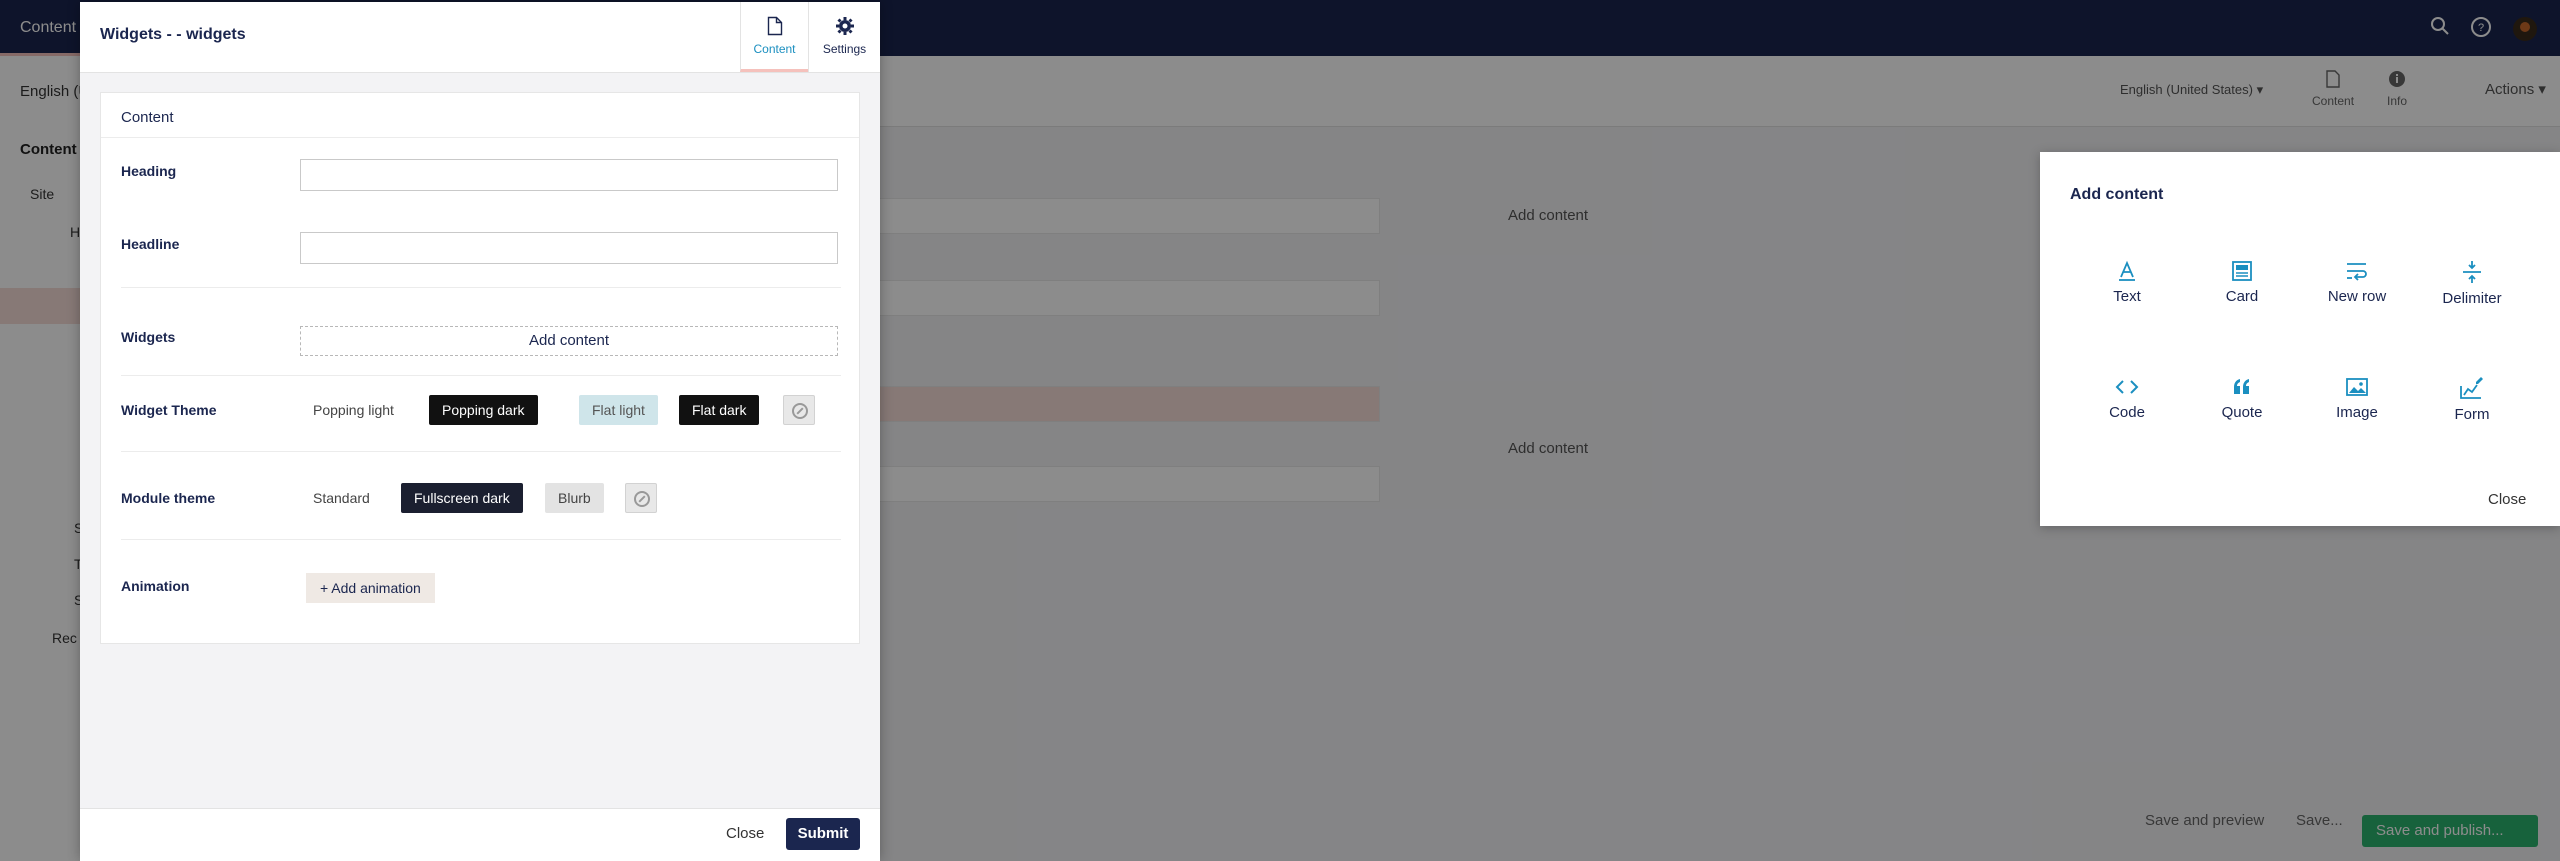 The width and height of the screenshot is (2560, 861). What do you see at coordinates (147, 117) in the screenshot?
I see `section-title: Content` at bounding box center [147, 117].